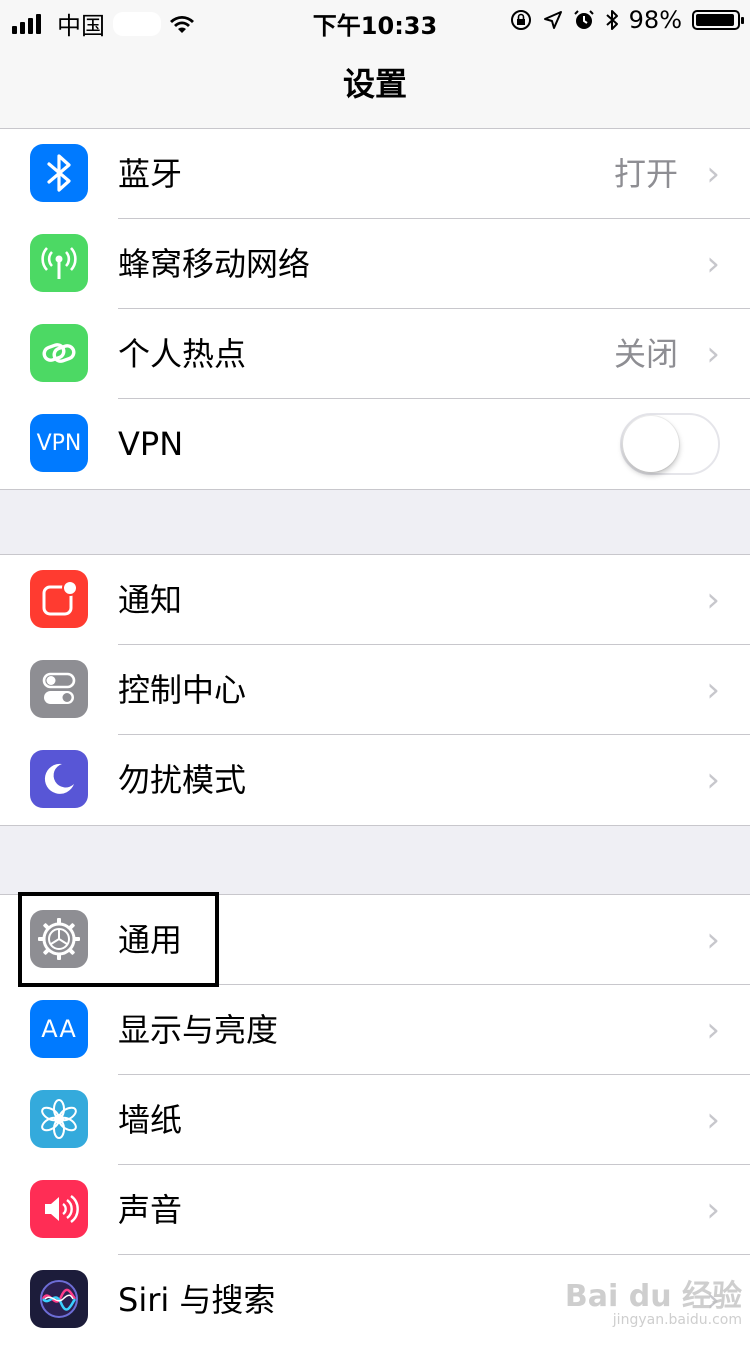  I want to click on vpn-toggle, so click(670, 444).